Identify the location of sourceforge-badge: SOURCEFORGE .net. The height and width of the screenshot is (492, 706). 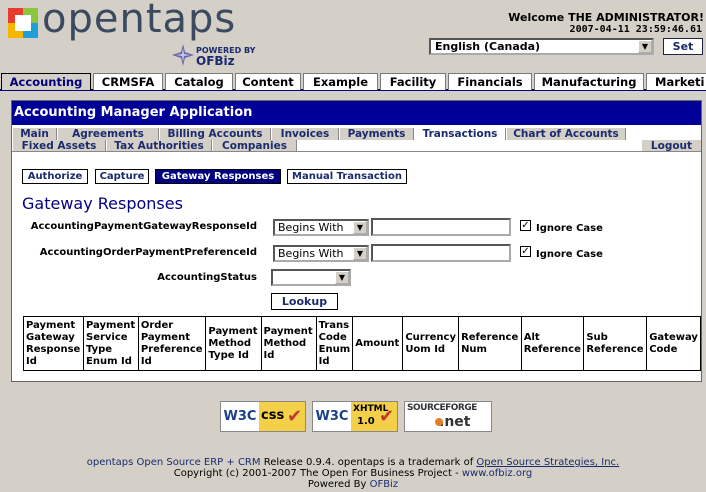
(448, 416).